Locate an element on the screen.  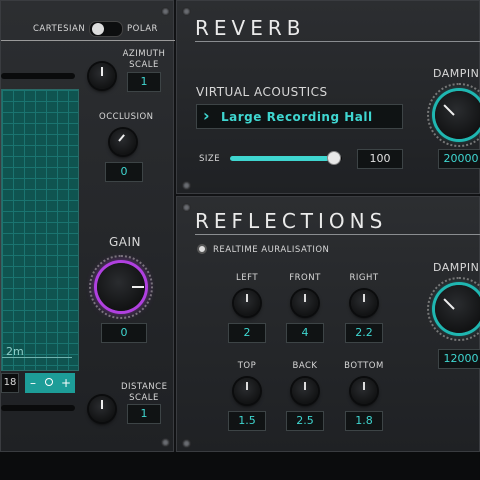
polar-label: POLAR is located at coordinates (142, 29).